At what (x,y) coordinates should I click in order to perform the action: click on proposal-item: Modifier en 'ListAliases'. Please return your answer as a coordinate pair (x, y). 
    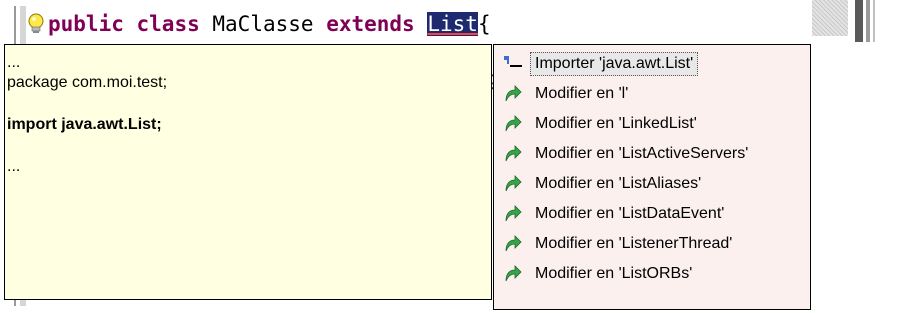
    Looking at the image, I should click on (652, 184).